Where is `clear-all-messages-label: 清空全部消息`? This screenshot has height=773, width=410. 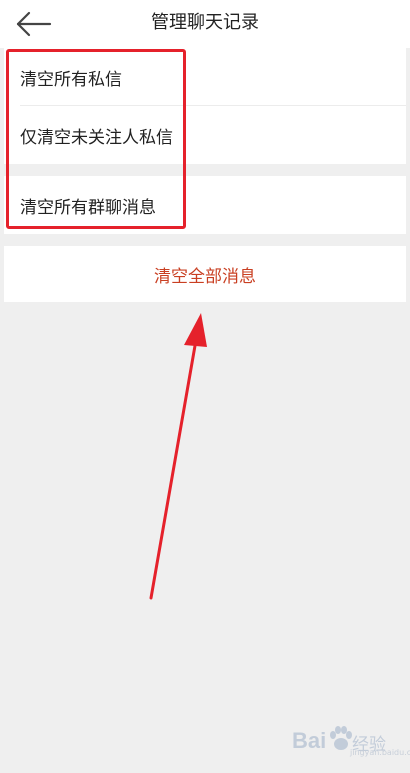
clear-all-messages-label: 清空全部消息 is located at coordinates (205, 276).